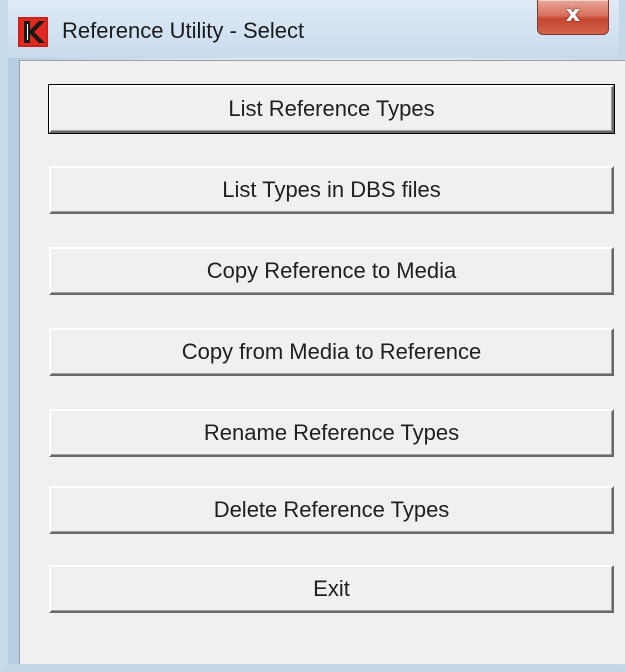 This screenshot has height=672, width=625. Describe the element at coordinates (313, 29) in the screenshot. I see `title-bar: Reference Utility - Select x` at that location.